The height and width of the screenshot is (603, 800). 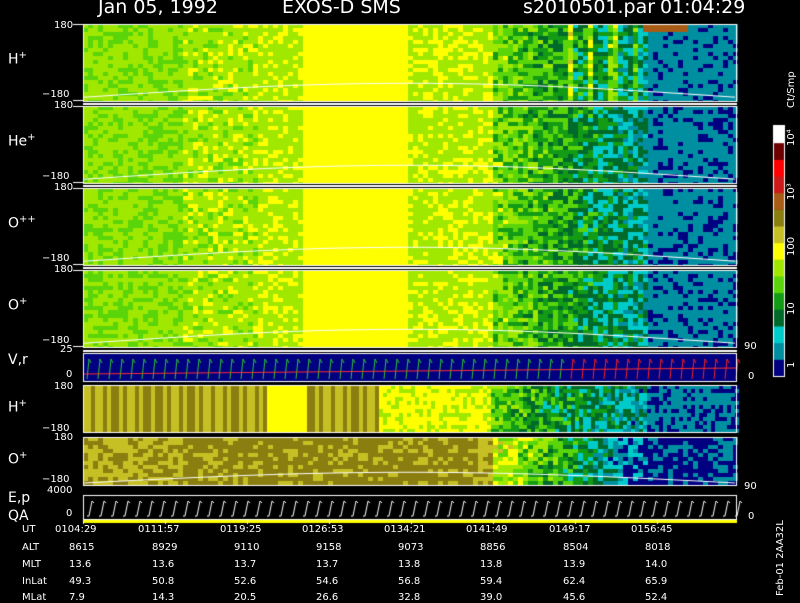 What do you see at coordinates (17, 59) in the screenshot?
I see `panel-label-h-plus: H+` at bounding box center [17, 59].